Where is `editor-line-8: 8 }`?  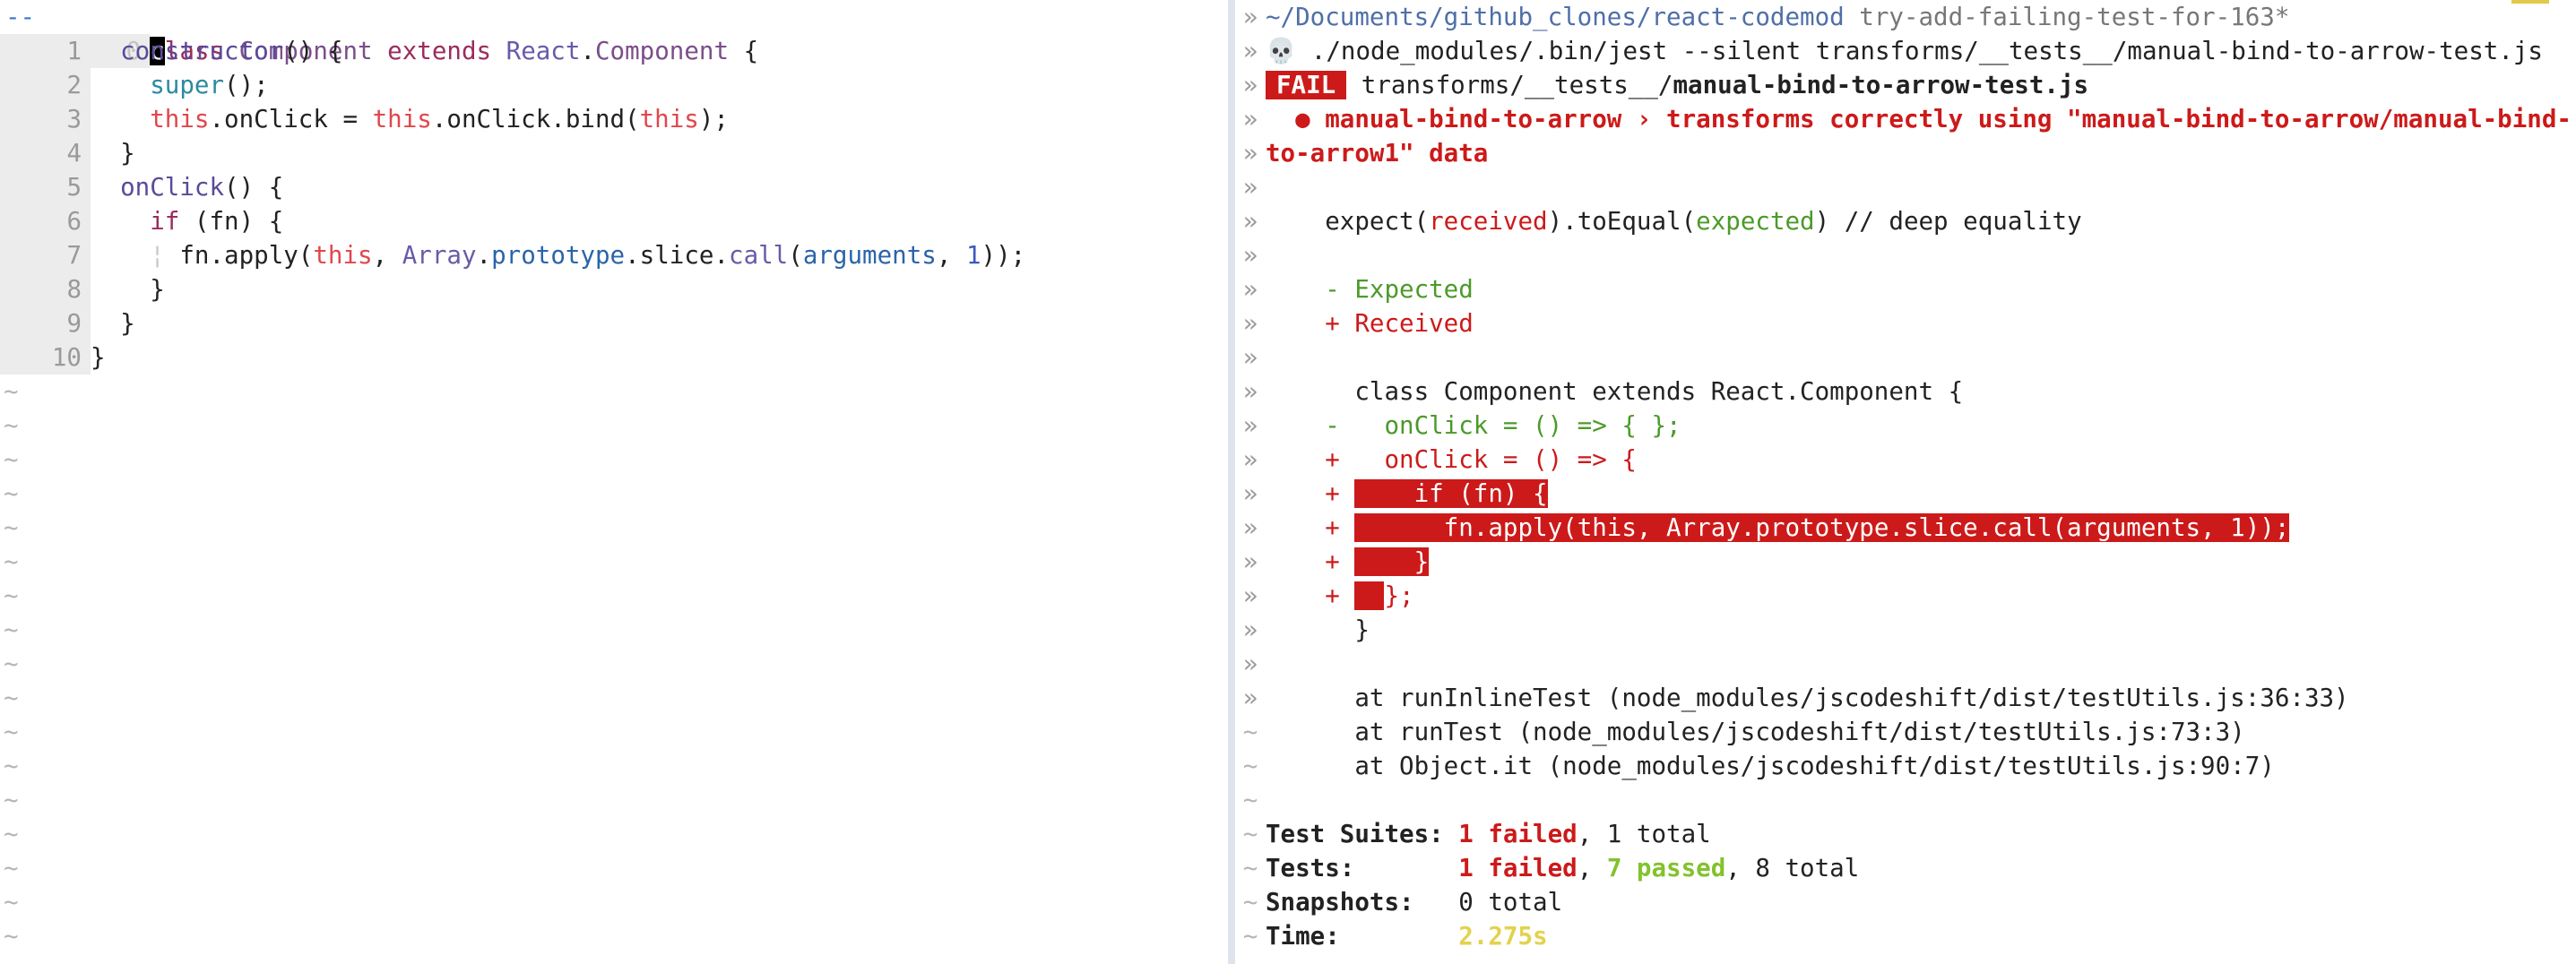 editor-line-8: 8 } is located at coordinates (614, 289).